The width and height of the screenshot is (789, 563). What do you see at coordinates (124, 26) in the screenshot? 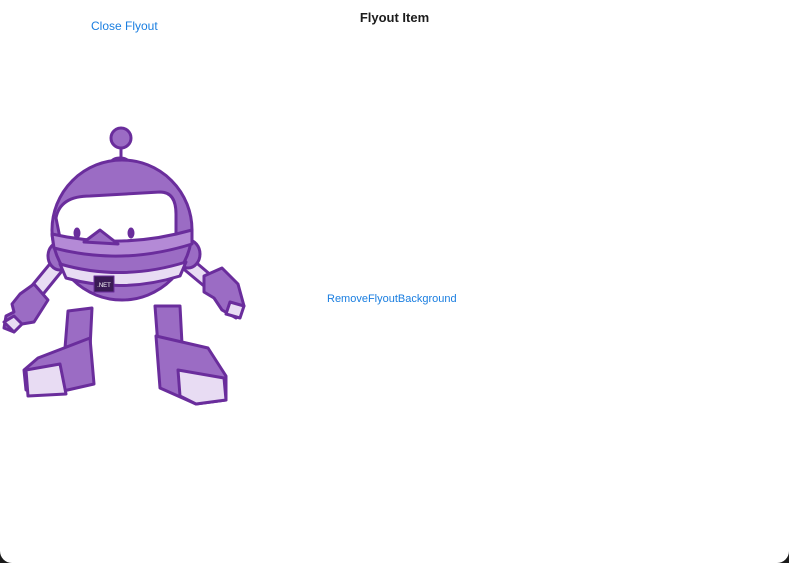
I see `close-flyout-button: Close Flyout` at bounding box center [124, 26].